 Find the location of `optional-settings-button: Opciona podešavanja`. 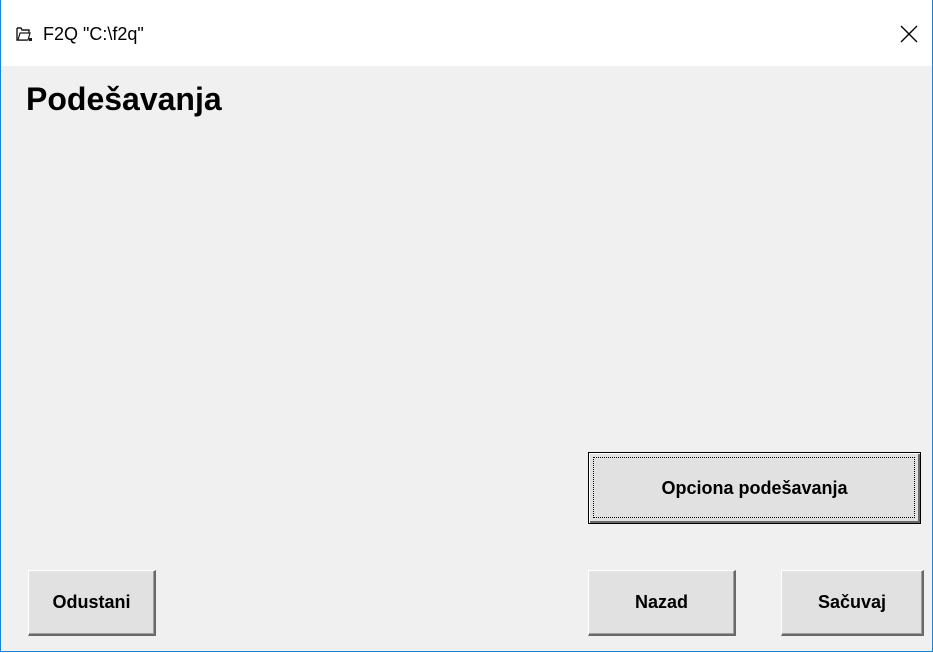

optional-settings-button: Opciona podešavanja is located at coordinates (754, 488).